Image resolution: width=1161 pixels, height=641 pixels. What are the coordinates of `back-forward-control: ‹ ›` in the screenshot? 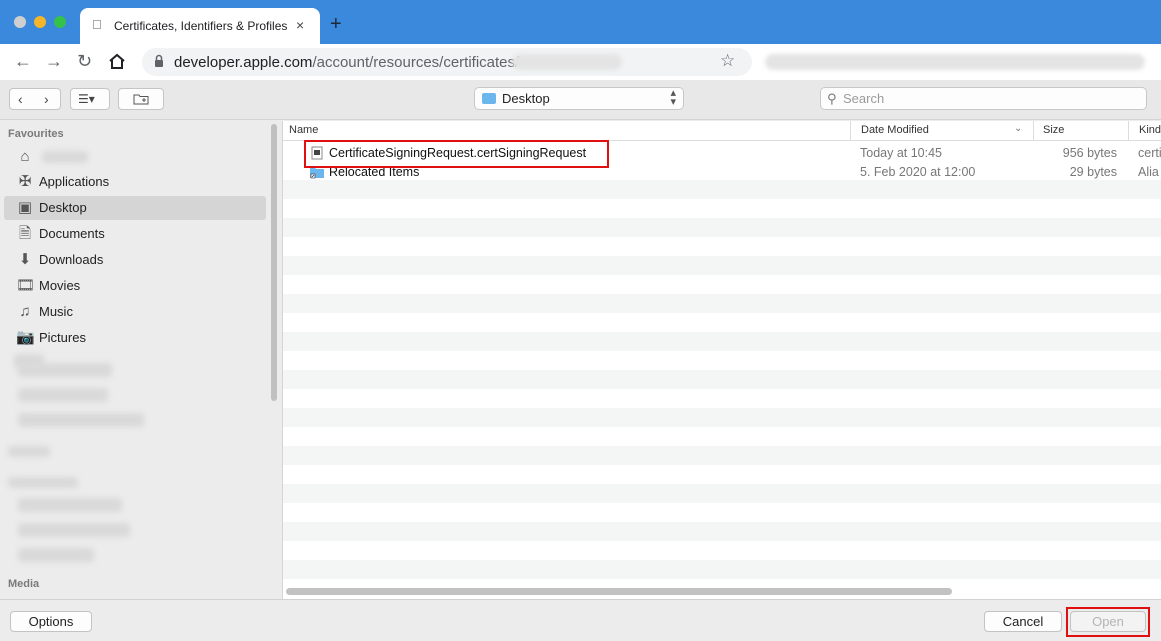 It's located at (35, 99).